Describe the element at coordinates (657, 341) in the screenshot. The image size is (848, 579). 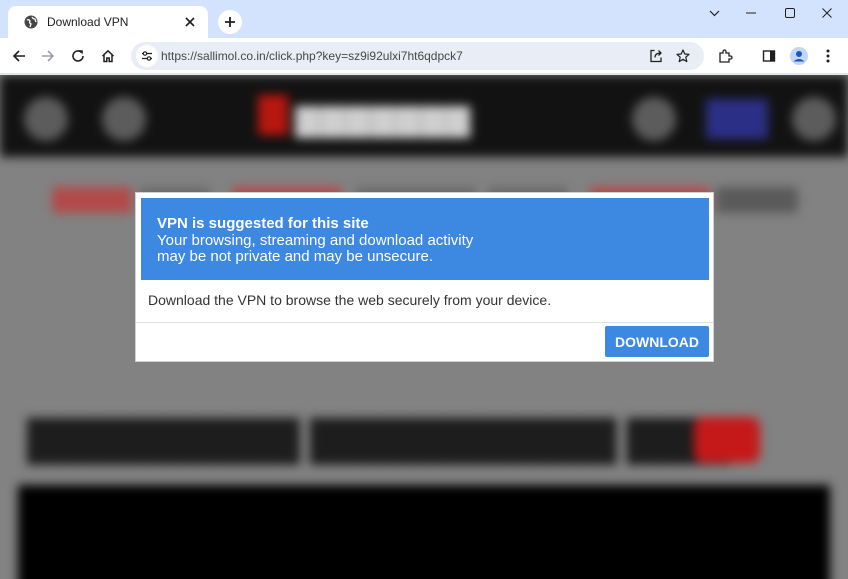
I see `download-button: DOWNLOAD` at that location.